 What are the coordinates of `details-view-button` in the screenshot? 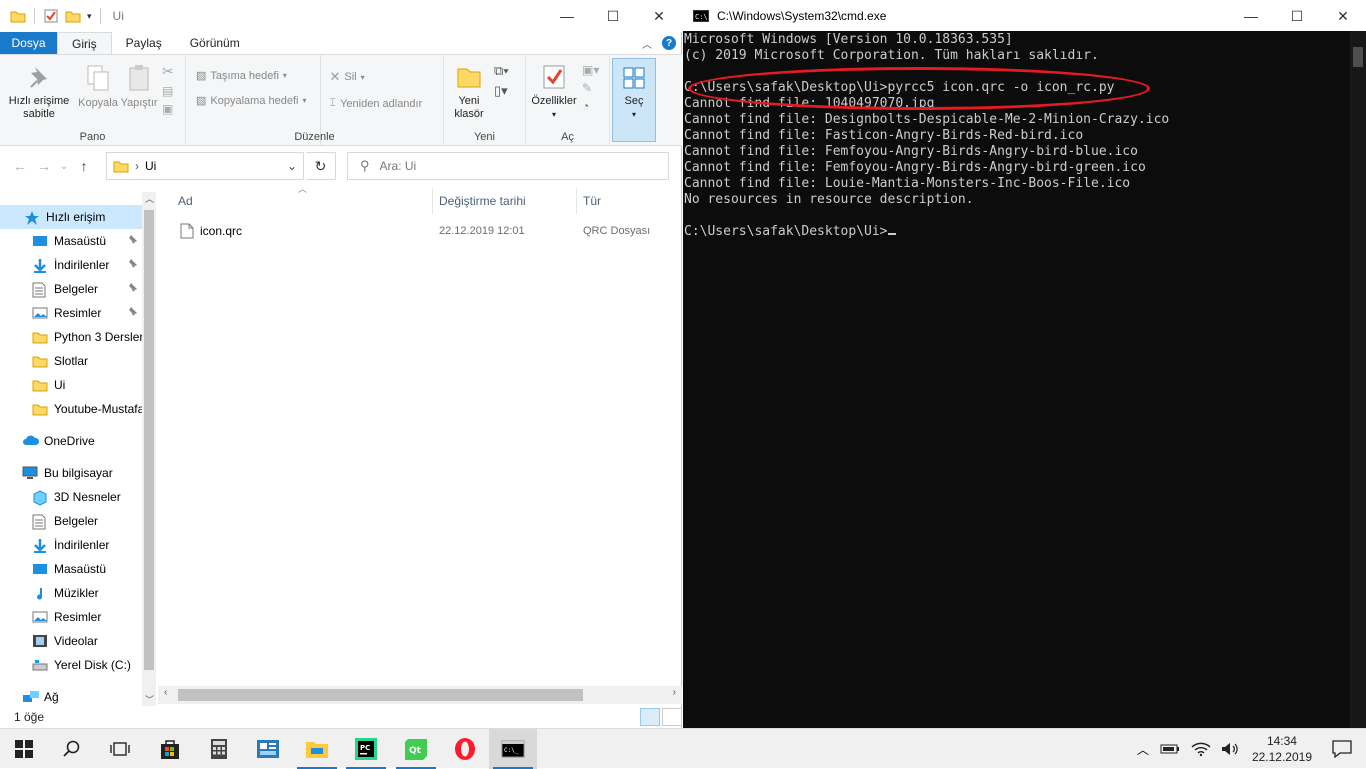 It's located at (650, 717).